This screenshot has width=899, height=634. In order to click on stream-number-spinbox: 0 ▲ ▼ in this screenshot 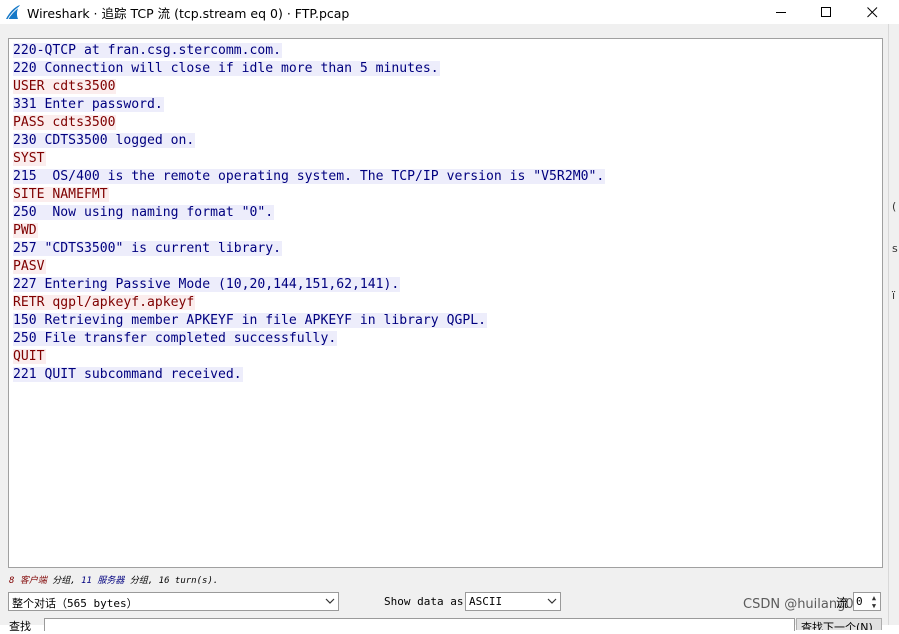, I will do `click(867, 601)`.